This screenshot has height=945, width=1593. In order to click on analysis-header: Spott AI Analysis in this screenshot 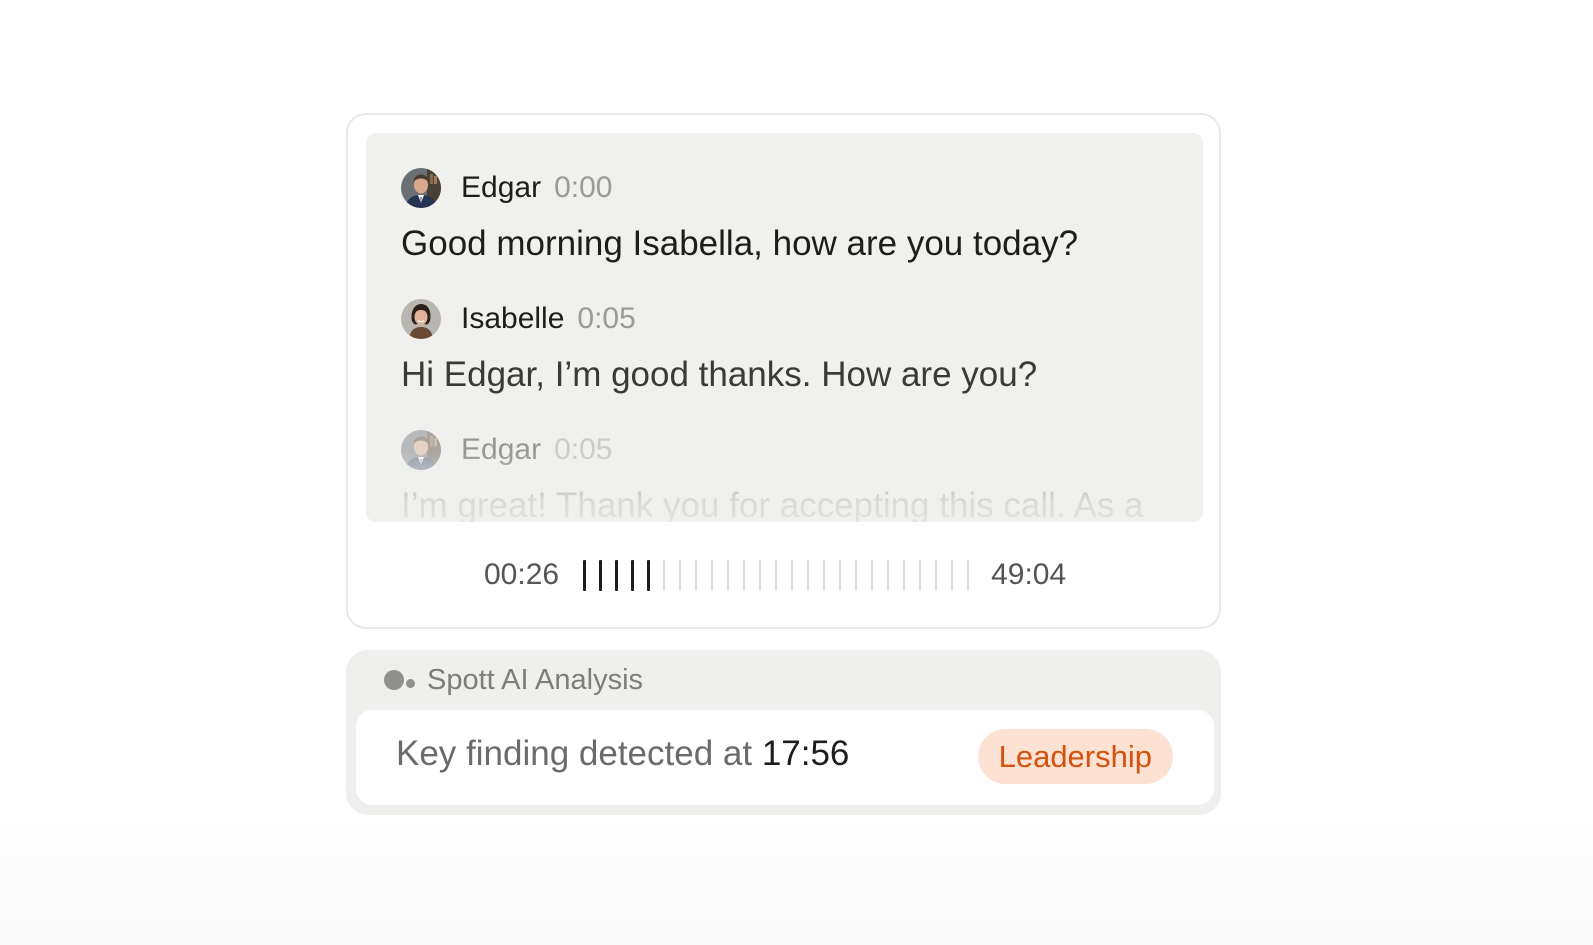, I will do `click(513, 680)`.